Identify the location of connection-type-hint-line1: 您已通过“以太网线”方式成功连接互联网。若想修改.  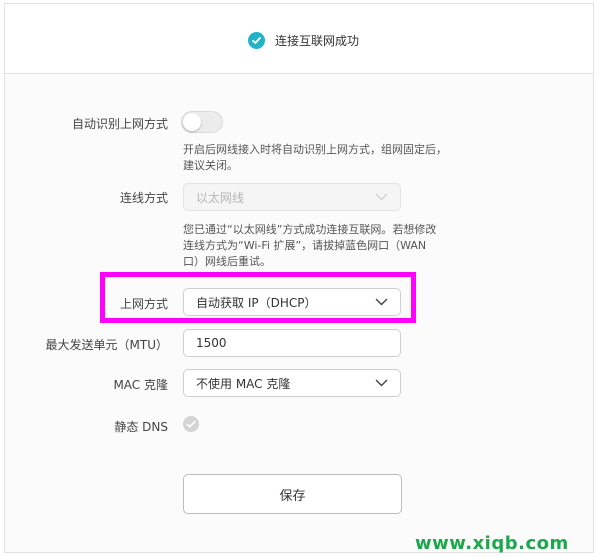
(310, 229).